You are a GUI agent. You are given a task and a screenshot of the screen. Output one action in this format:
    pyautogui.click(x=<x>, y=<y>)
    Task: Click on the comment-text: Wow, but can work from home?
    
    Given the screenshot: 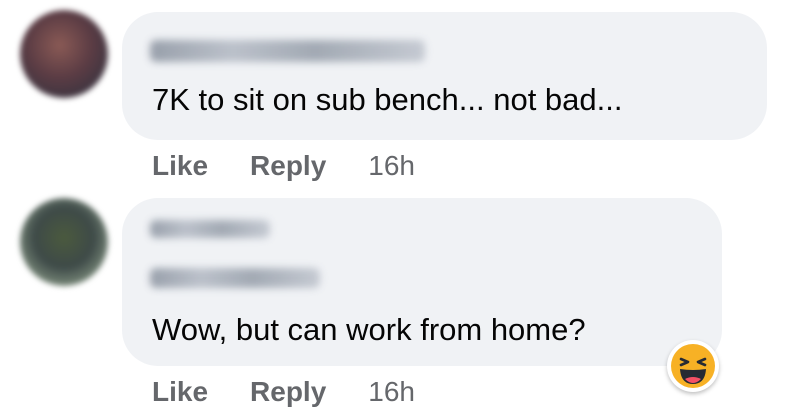 What is the action you would take?
    pyautogui.click(x=369, y=329)
    